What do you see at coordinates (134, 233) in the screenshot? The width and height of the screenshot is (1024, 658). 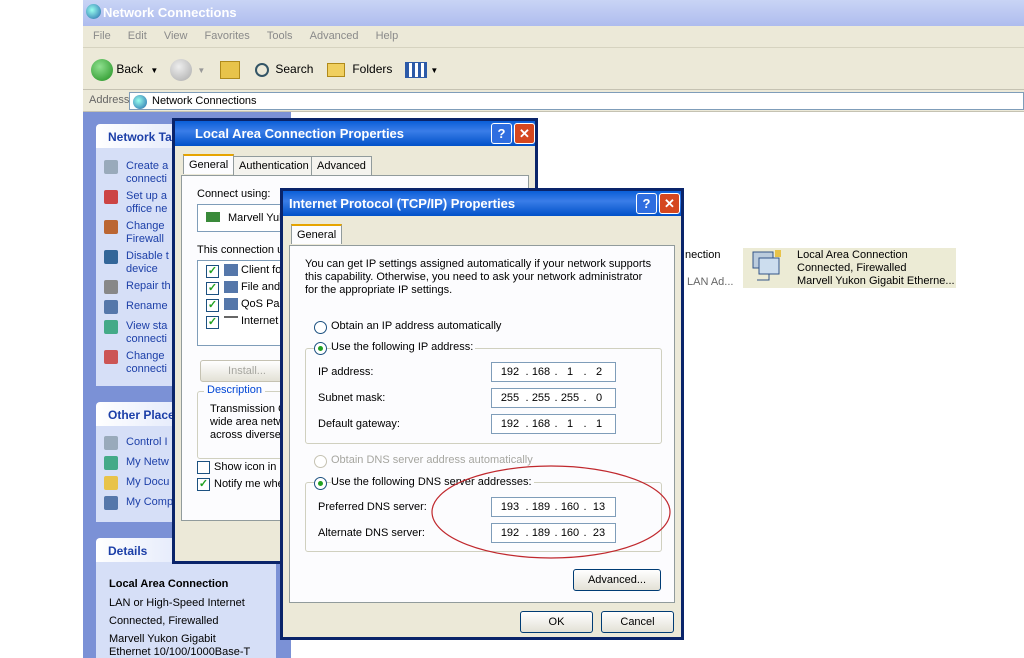 I see `task-change-firewall: Change Firewall` at bounding box center [134, 233].